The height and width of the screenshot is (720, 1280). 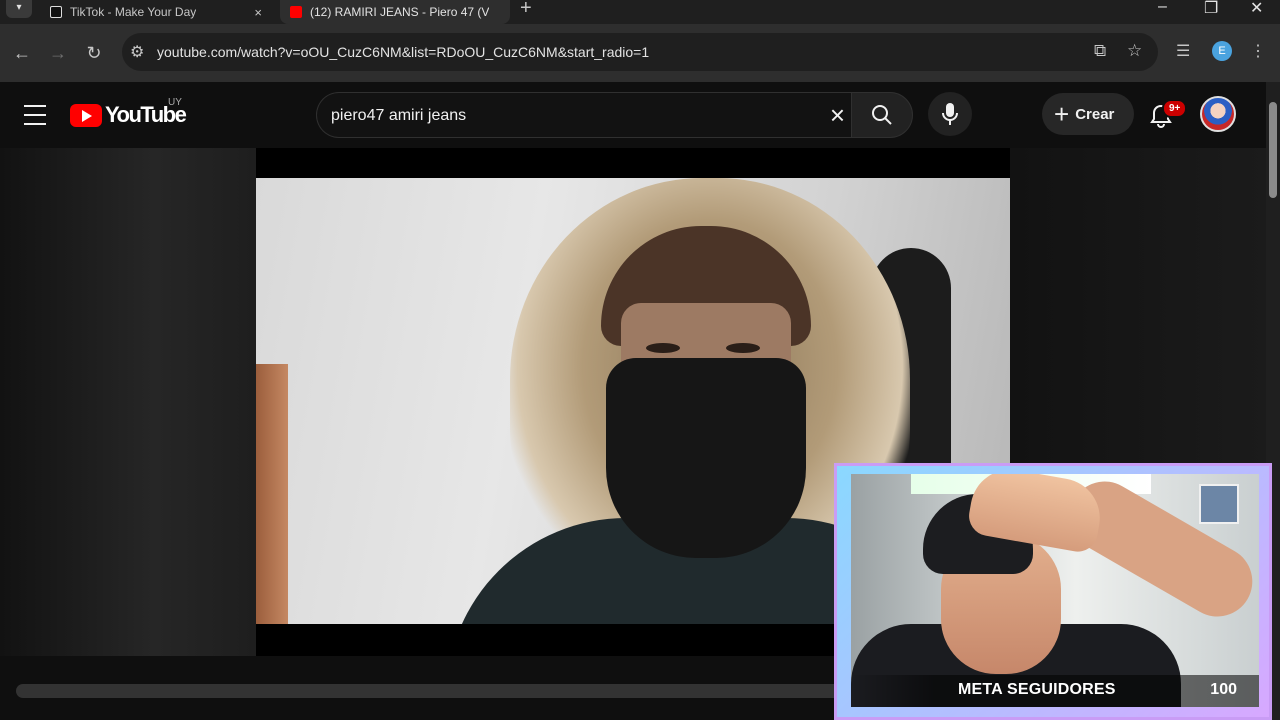 What do you see at coordinates (1219, 504) in the screenshot?
I see `wall-picture-shape` at bounding box center [1219, 504].